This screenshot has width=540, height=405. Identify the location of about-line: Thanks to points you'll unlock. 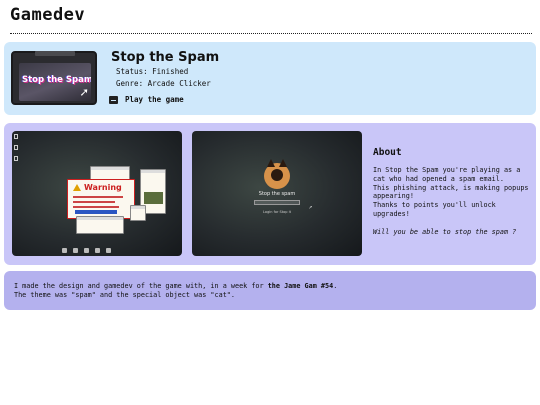
(434, 205).